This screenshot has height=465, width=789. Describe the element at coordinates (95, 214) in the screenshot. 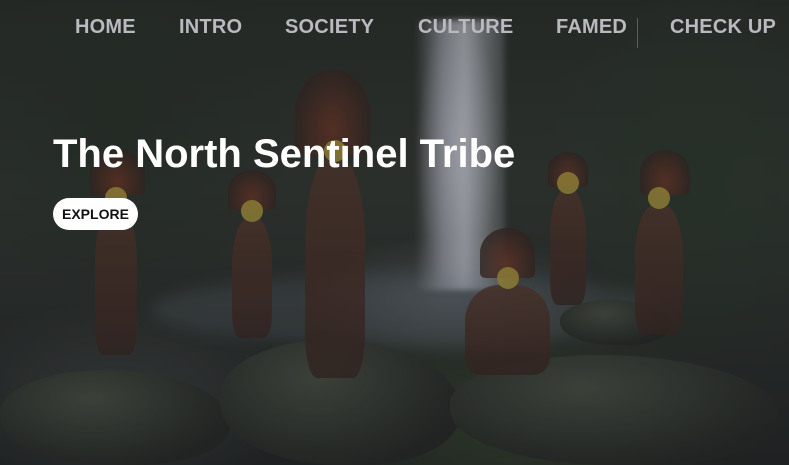

I see `explore-button: EXPLORE` at that location.